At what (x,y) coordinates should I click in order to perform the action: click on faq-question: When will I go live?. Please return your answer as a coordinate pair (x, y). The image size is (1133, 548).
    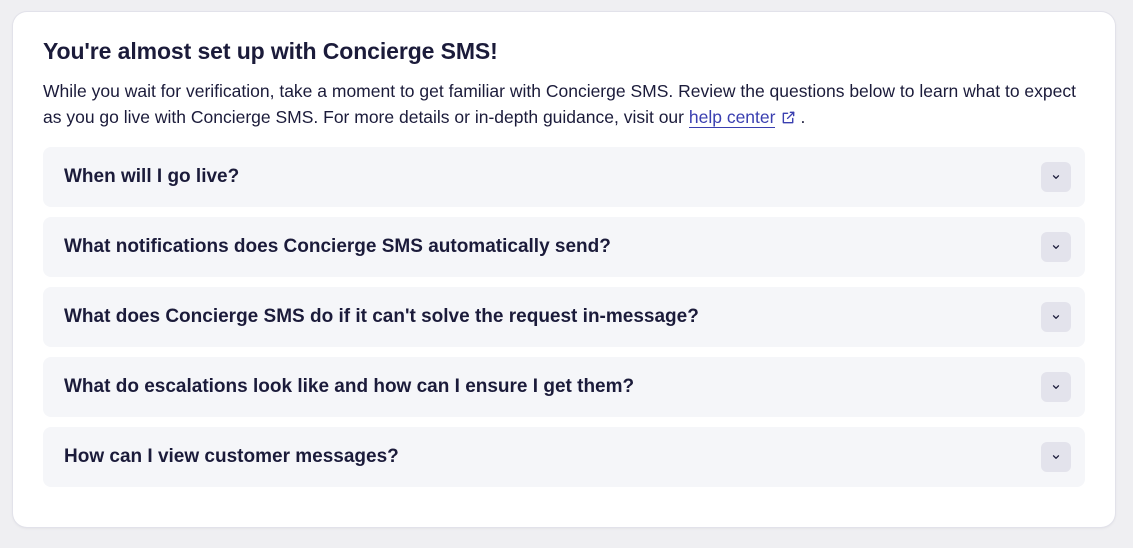
    Looking at the image, I should click on (152, 176).